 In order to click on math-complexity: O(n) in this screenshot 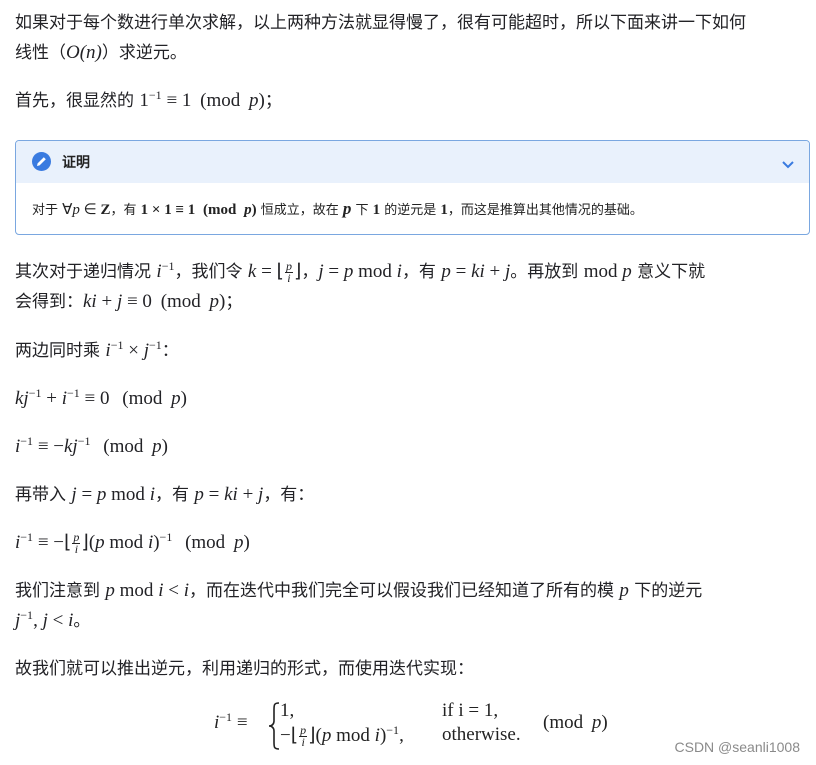, I will do `click(84, 52)`.